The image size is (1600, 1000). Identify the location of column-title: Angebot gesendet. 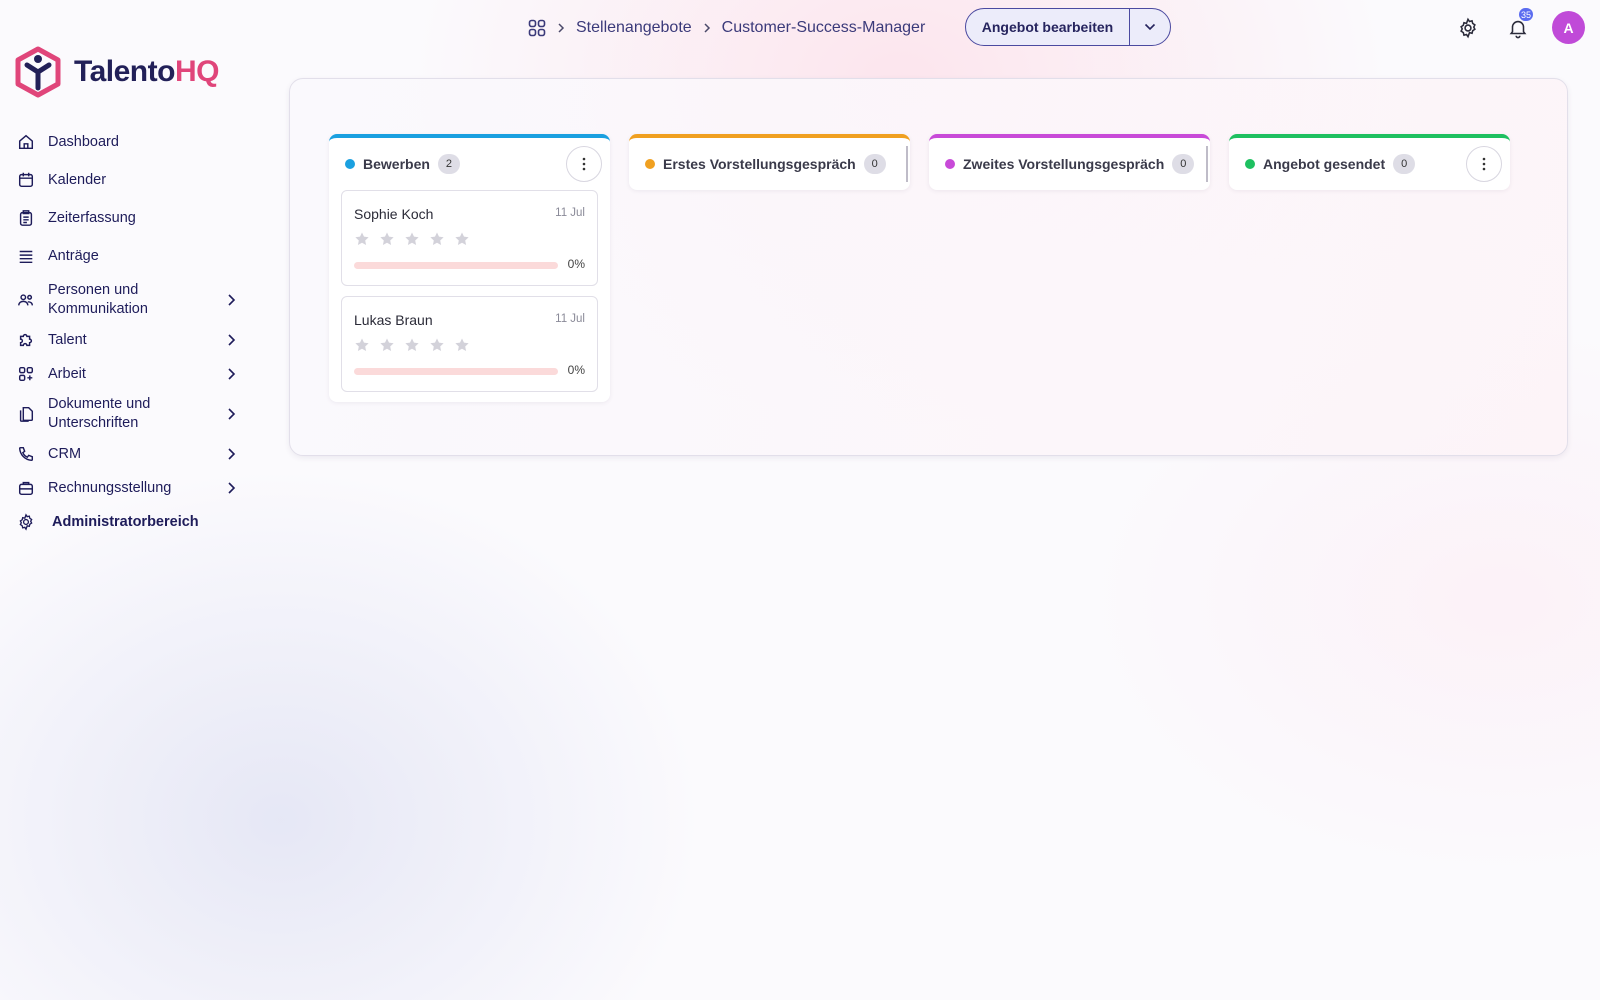
(1324, 164).